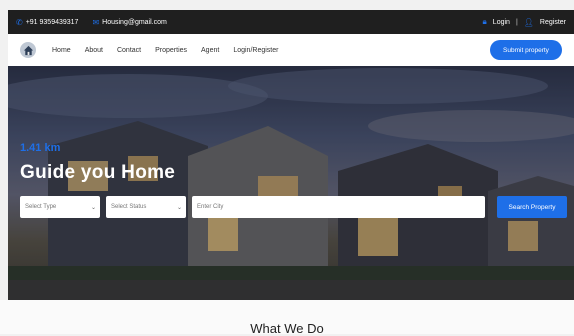  I want to click on nav-contact: Contact, so click(129, 50).